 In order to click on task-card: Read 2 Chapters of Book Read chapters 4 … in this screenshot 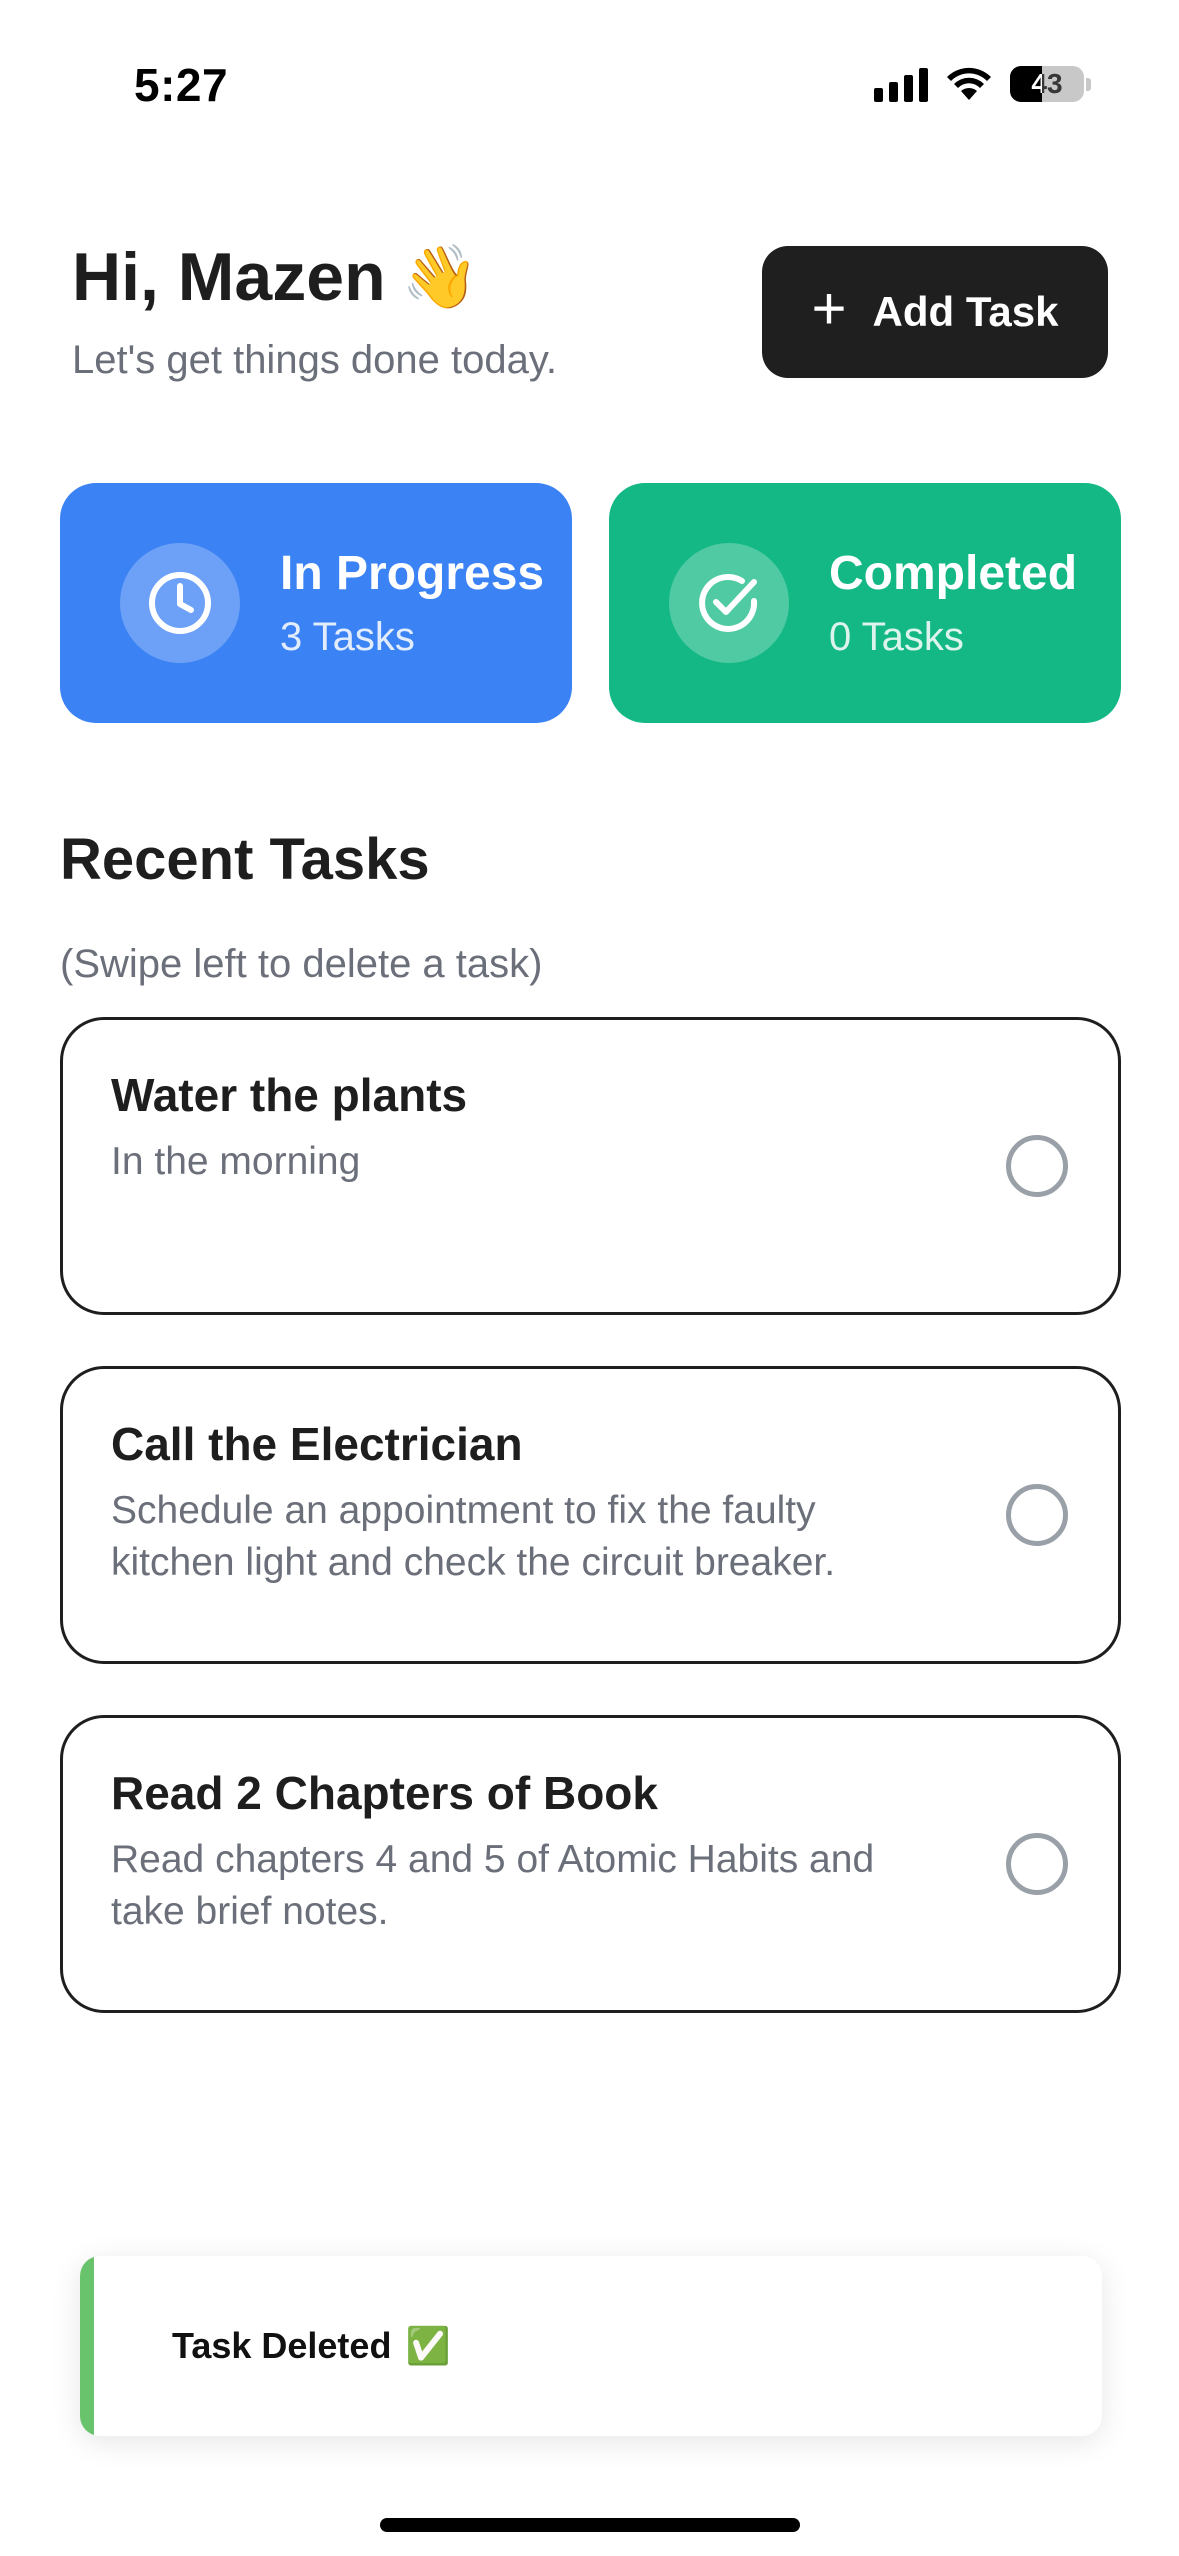, I will do `click(590, 1864)`.